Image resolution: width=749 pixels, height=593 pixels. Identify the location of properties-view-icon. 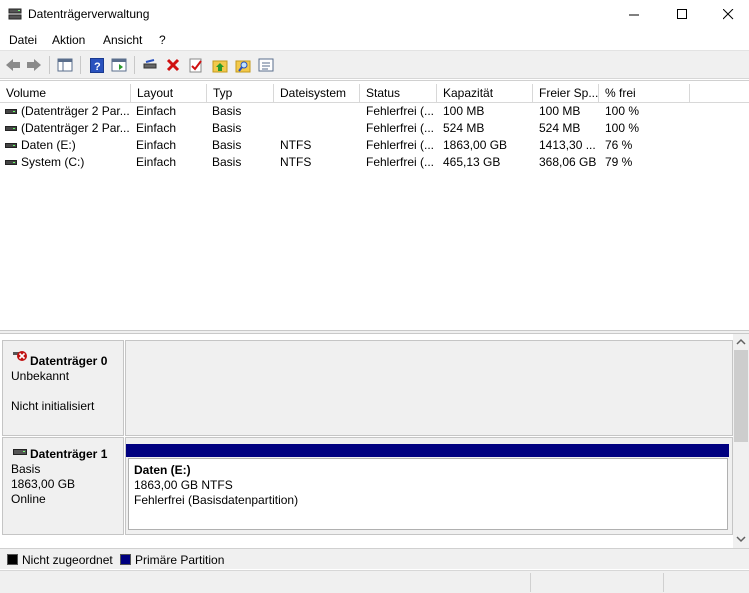
(119, 65).